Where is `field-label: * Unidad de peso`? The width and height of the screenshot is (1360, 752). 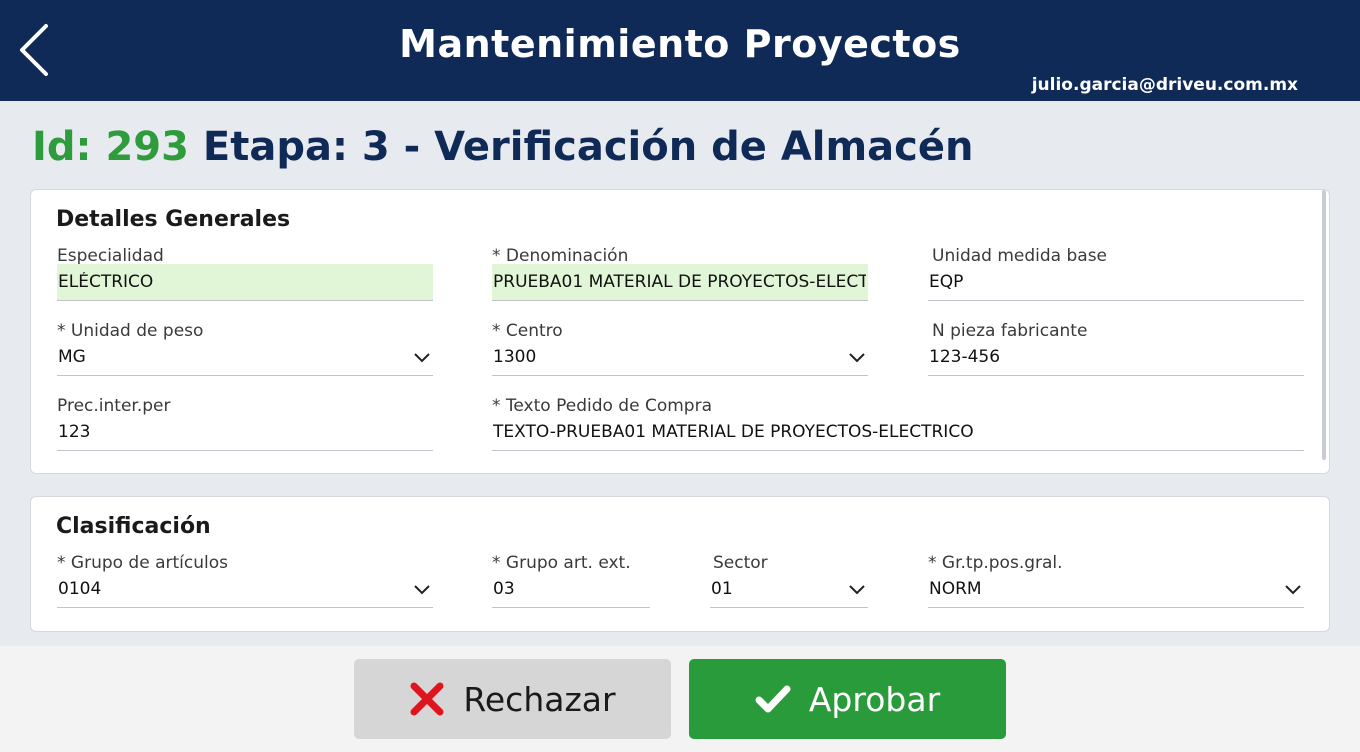 field-label: * Unidad de peso is located at coordinates (130, 331).